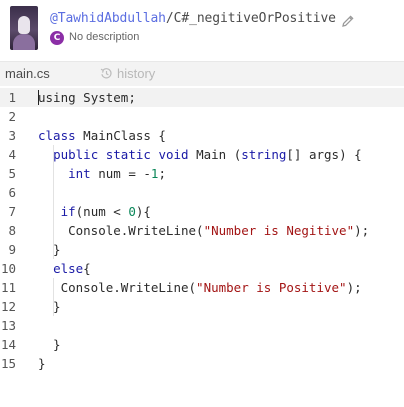 This screenshot has width=404, height=407. I want to click on code-token: 0, so click(132, 211).